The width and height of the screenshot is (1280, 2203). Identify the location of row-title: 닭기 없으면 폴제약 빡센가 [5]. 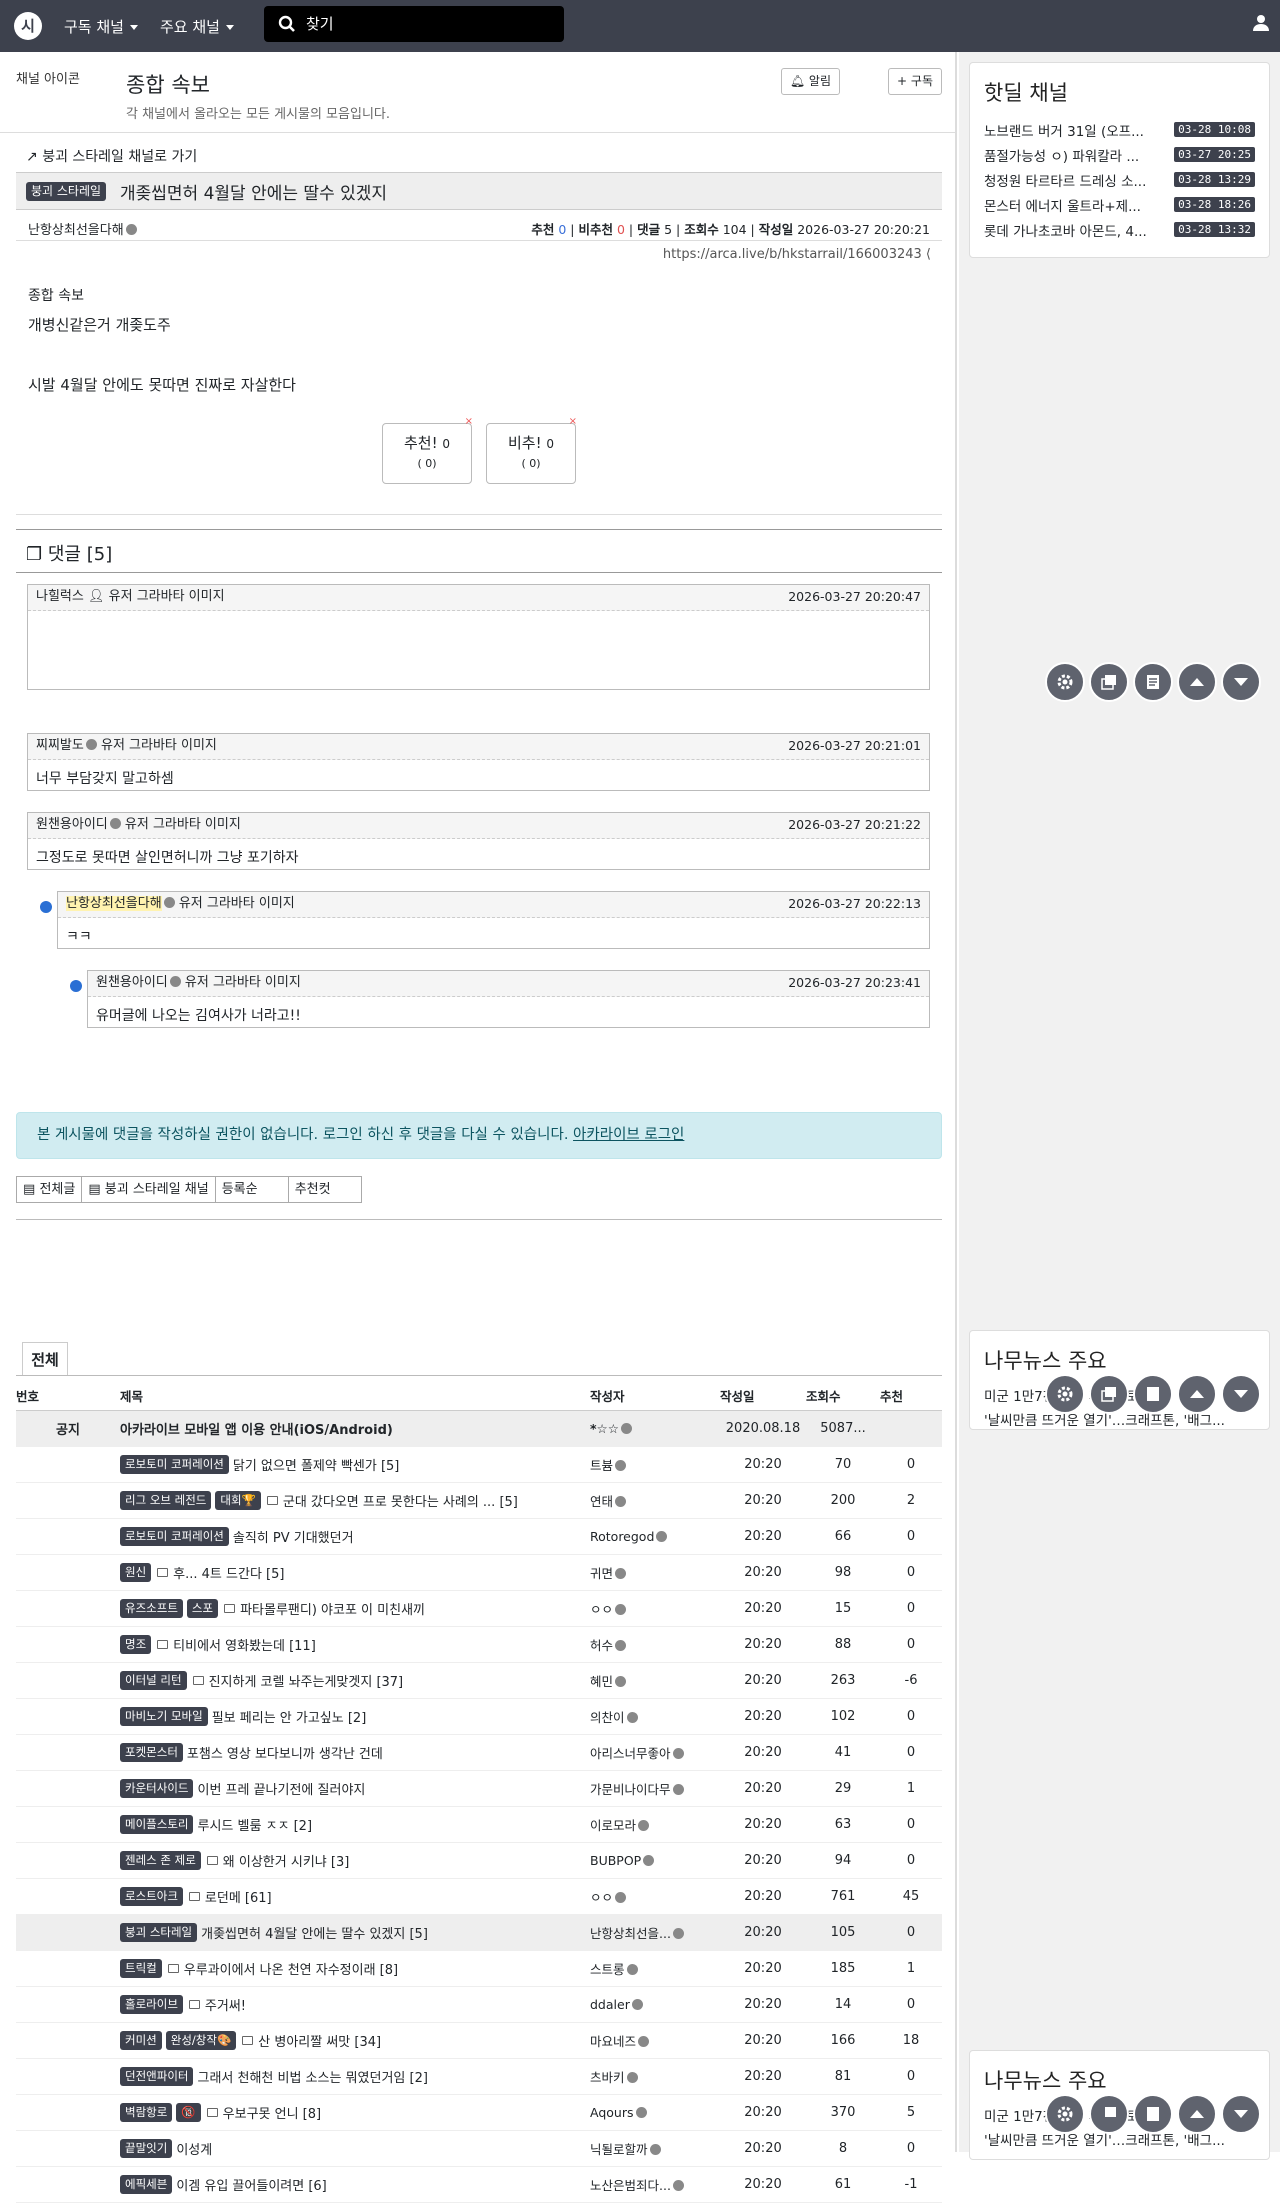
(316, 1464).